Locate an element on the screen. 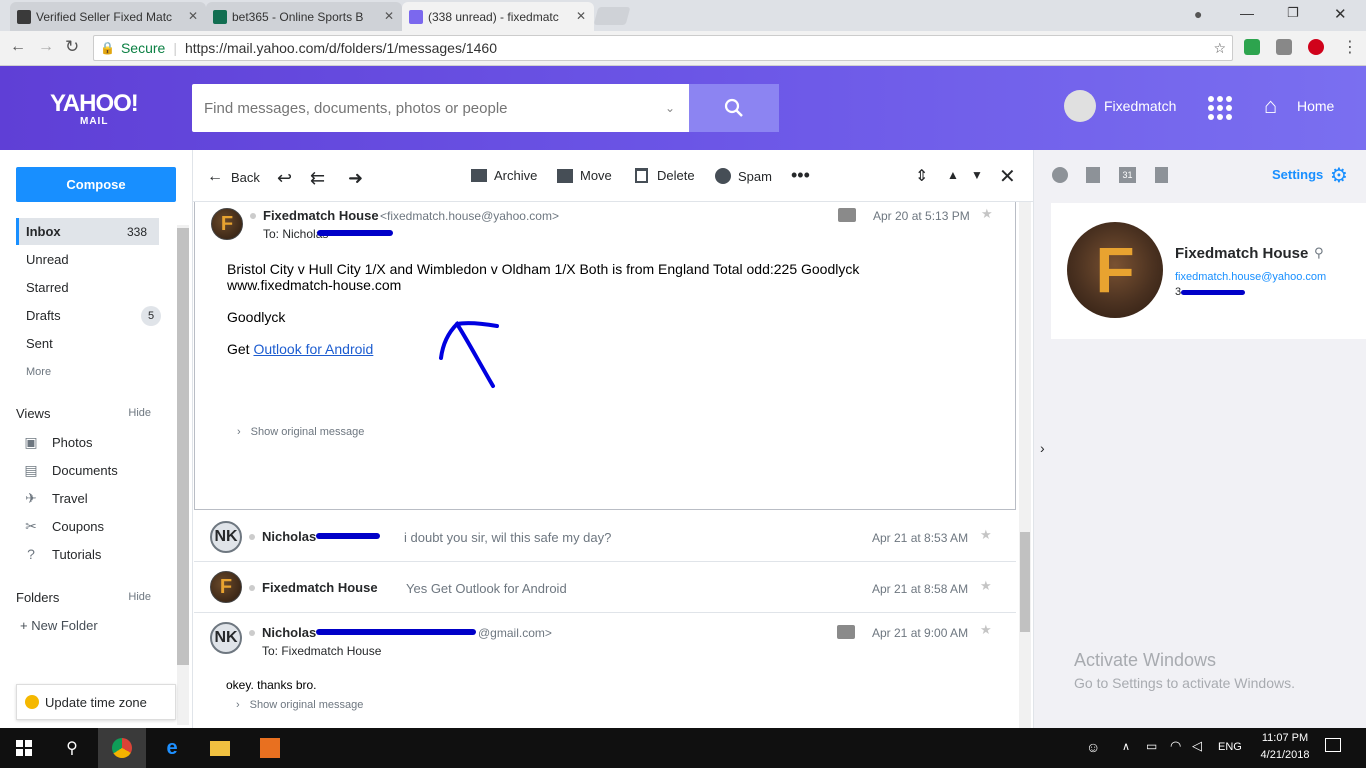  reply-button: ↩ is located at coordinates (284, 178).